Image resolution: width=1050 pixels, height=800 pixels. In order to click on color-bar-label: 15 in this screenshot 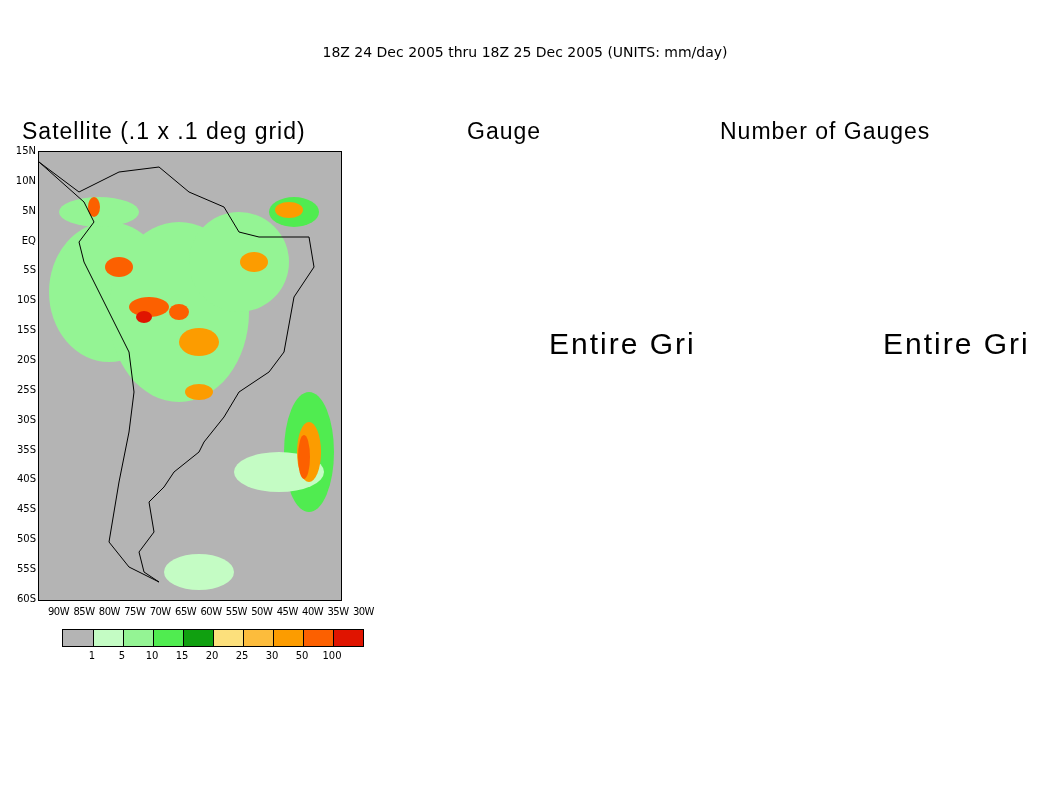, I will do `click(182, 655)`.